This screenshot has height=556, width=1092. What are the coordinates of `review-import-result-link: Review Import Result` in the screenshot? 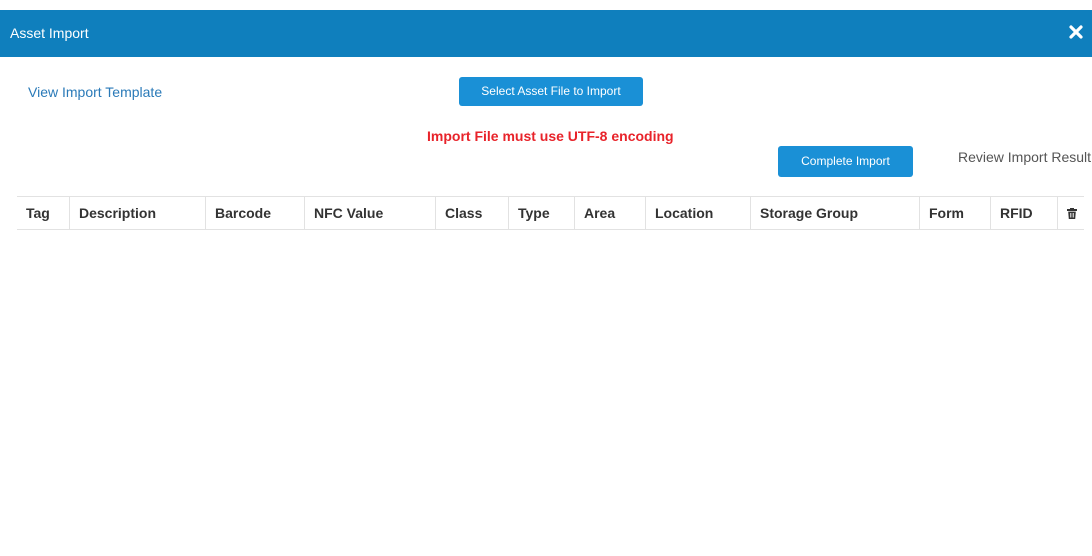 It's located at (1024, 157).